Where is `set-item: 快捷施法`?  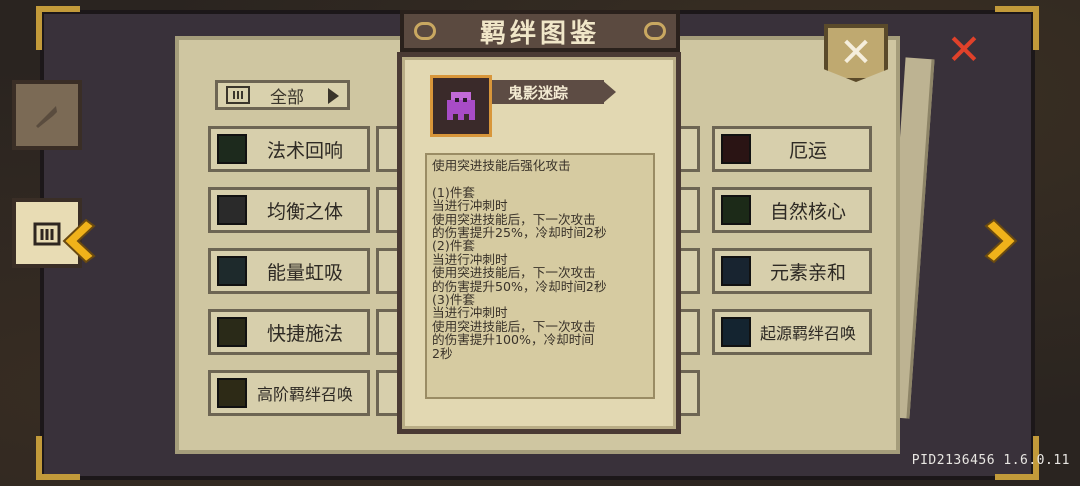
set-item: 快捷施法 is located at coordinates (289, 332).